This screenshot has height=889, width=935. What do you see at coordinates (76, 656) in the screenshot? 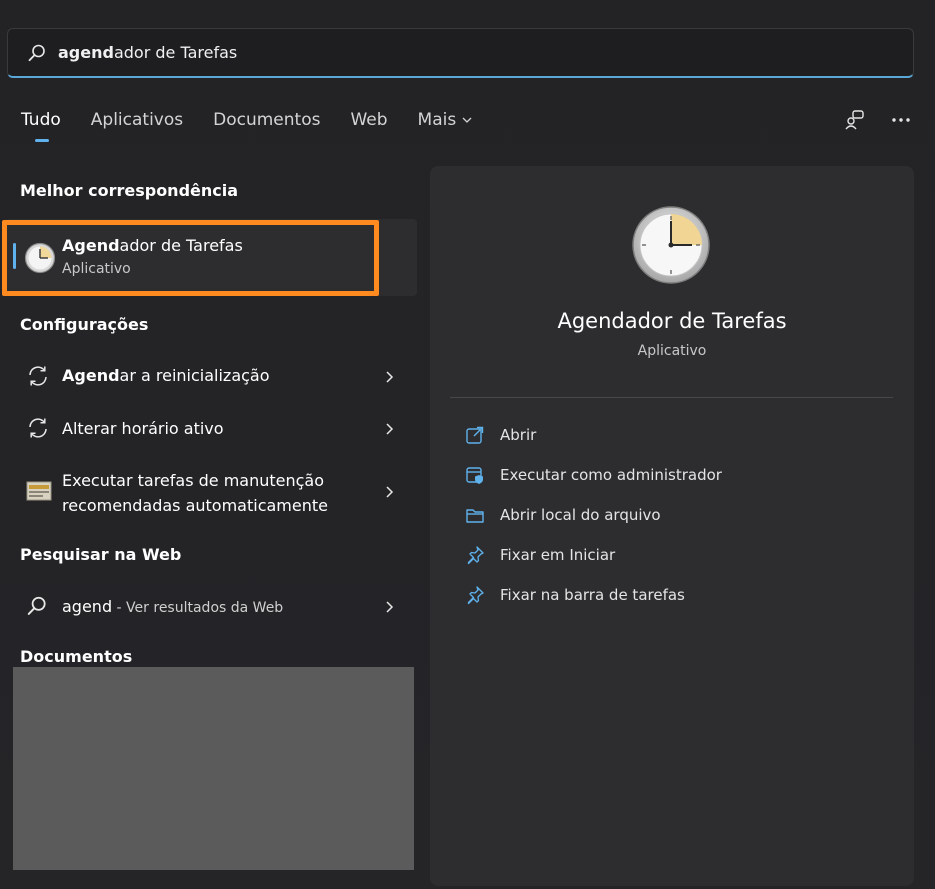
I see `section-title-documents: Documentos` at bounding box center [76, 656].